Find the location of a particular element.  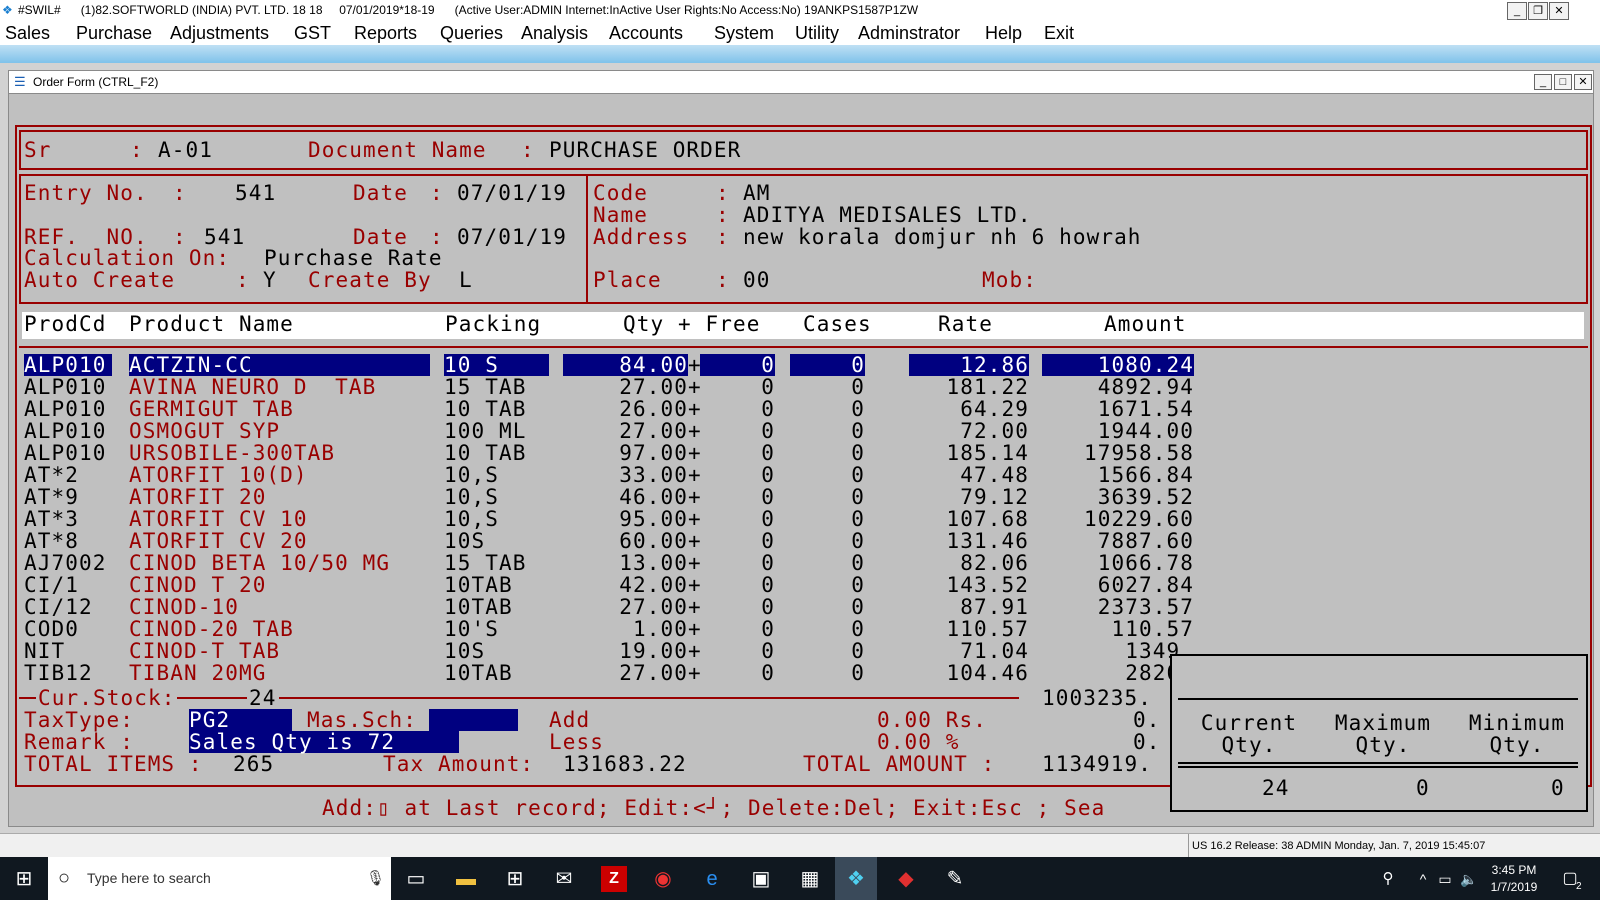

menu-utility: Utility is located at coordinates (817, 33).